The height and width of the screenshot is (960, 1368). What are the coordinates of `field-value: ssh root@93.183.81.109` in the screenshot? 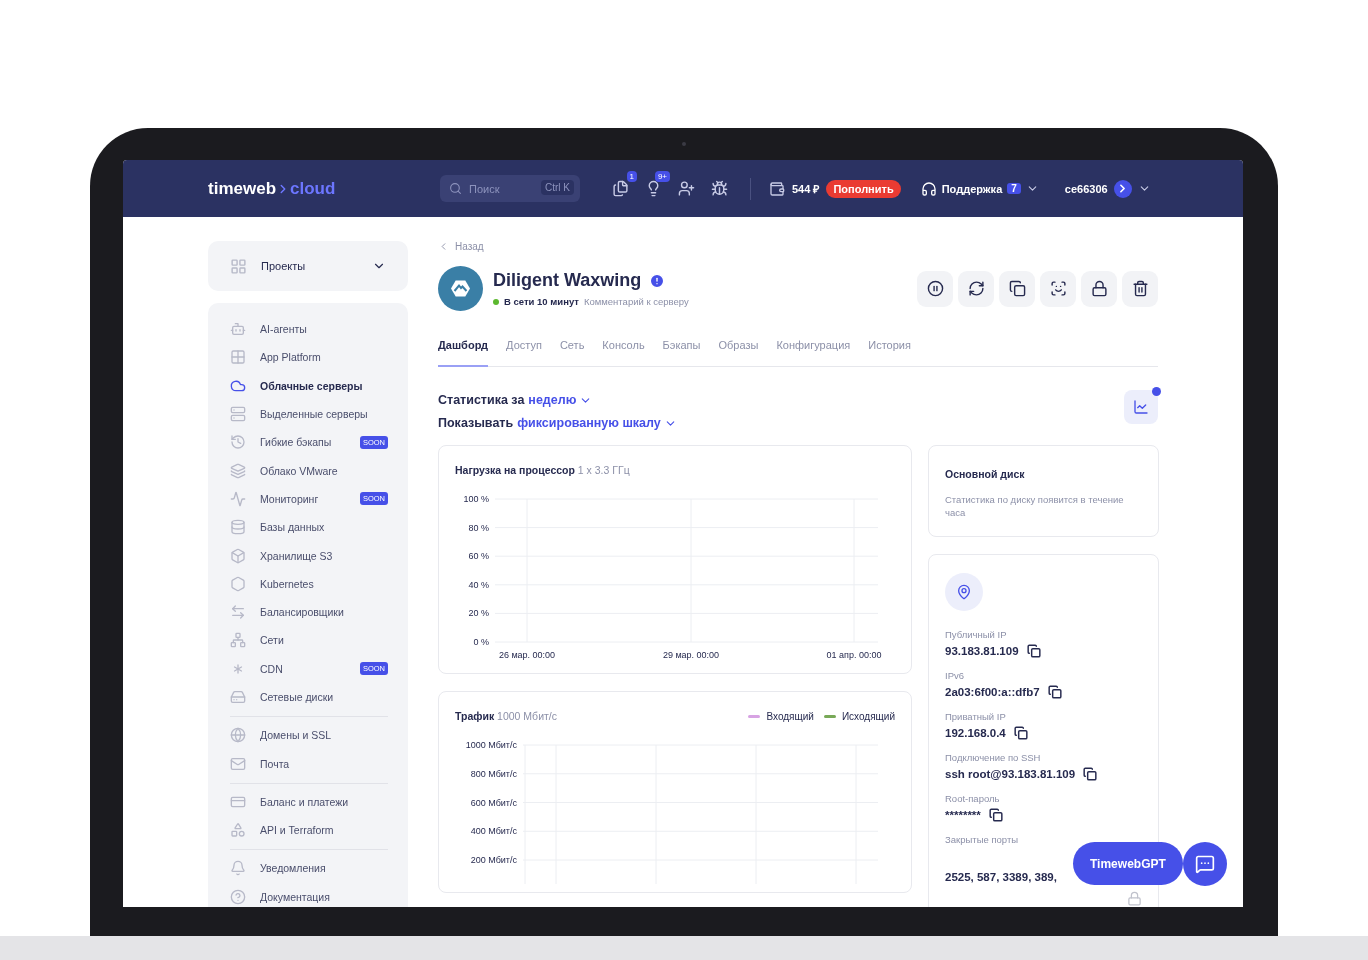 It's located at (1010, 773).